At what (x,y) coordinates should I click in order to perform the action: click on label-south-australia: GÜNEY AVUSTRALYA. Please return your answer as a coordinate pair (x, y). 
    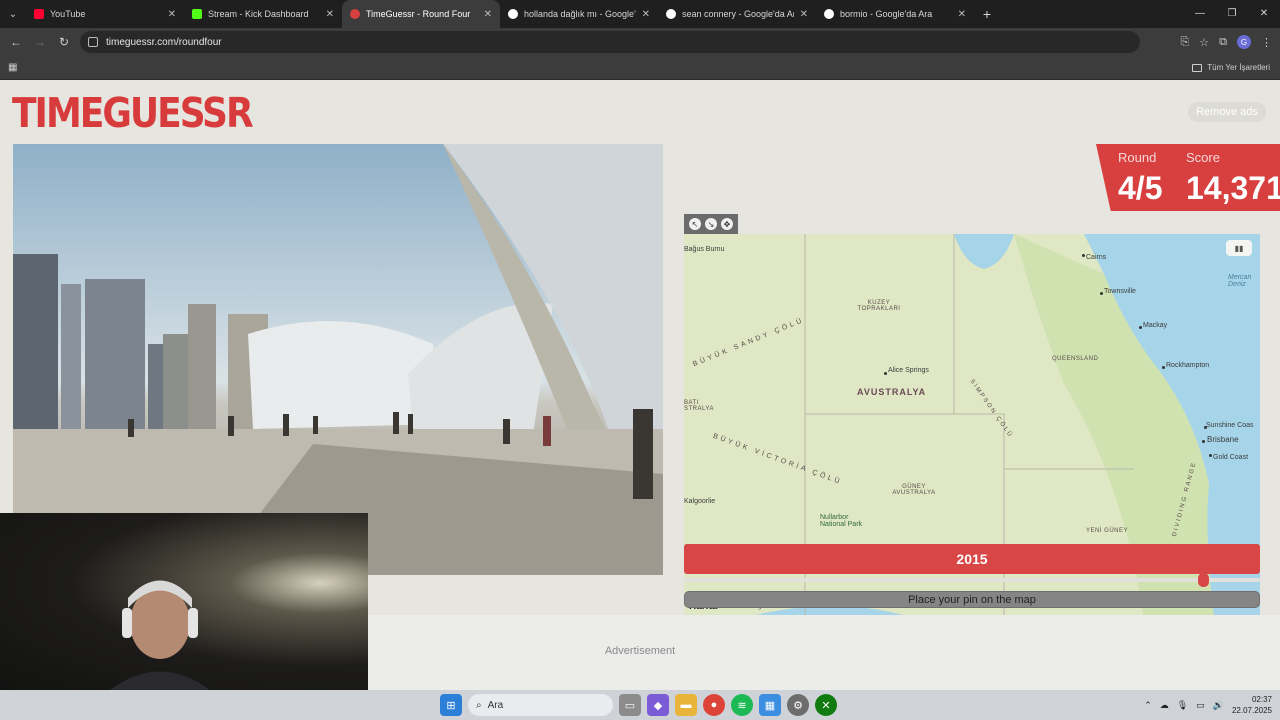
    Looking at the image, I should click on (914, 490).